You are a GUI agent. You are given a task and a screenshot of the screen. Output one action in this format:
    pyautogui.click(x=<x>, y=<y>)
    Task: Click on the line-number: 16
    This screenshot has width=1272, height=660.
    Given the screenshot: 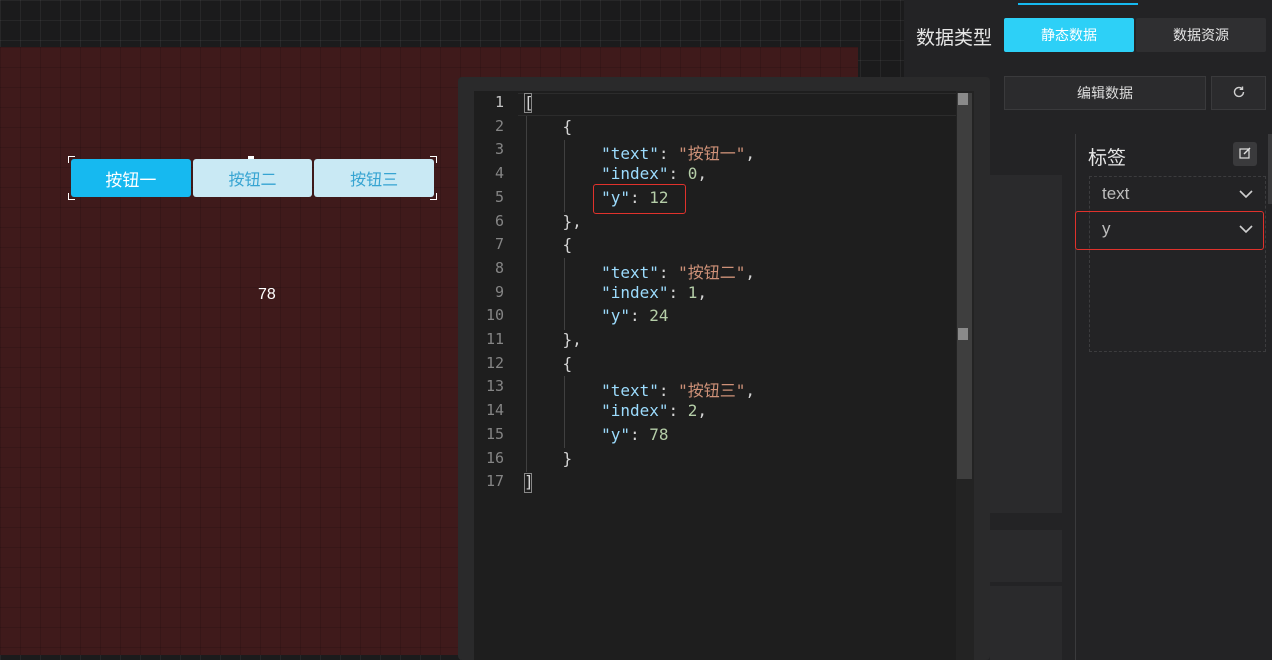 What is the action you would take?
    pyautogui.click(x=494, y=457)
    